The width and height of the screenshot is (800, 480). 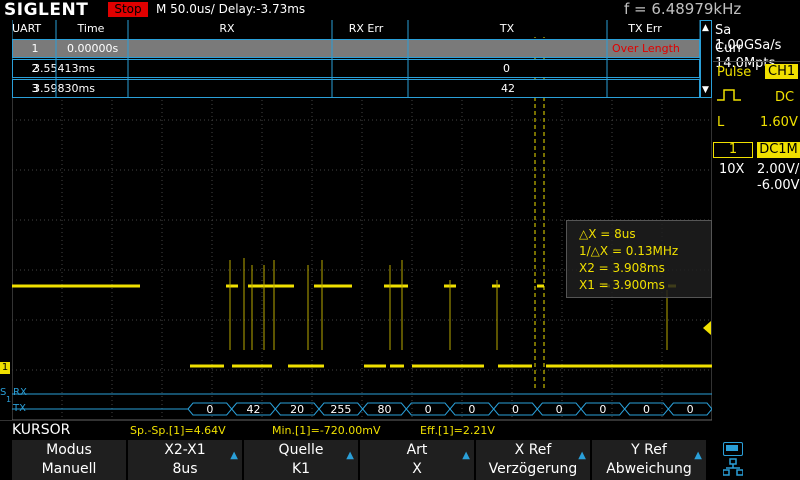 What do you see at coordinates (297, 409) in the screenshot?
I see `tx-frame-value: 20` at bounding box center [297, 409].